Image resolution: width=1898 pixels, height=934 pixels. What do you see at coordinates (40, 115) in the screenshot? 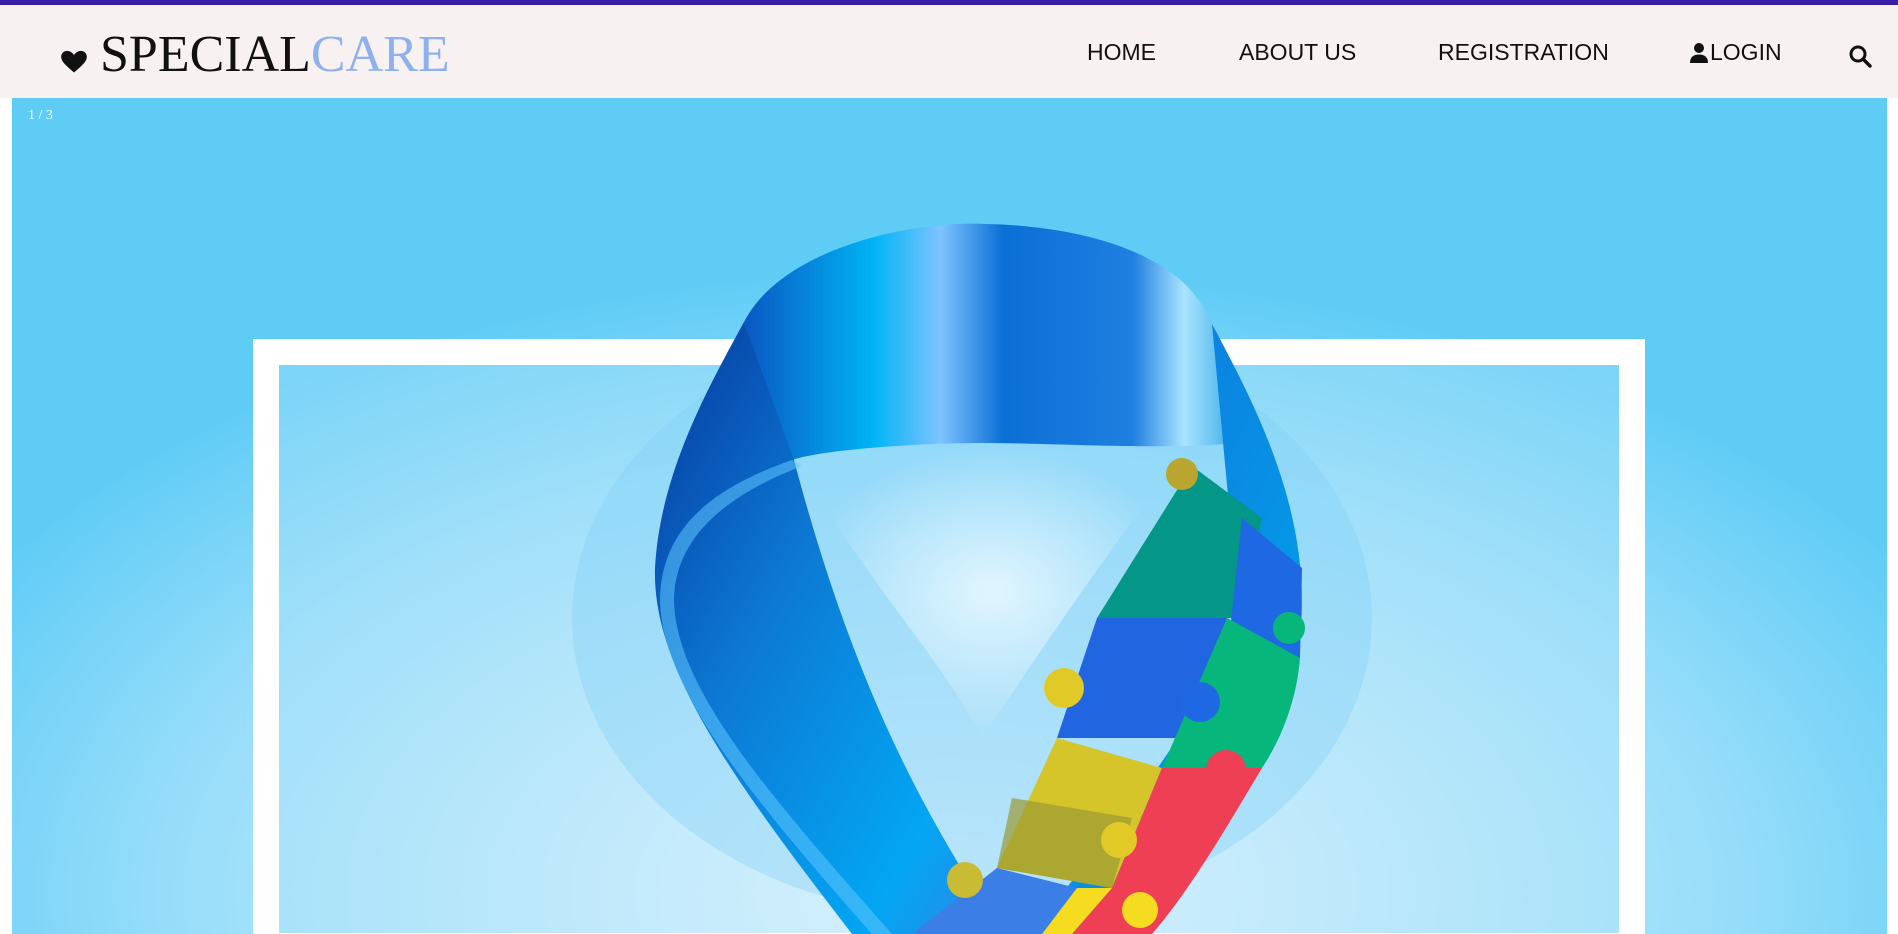
I see `slide-counter: 1 / 3` at bounding box center [40, 115].